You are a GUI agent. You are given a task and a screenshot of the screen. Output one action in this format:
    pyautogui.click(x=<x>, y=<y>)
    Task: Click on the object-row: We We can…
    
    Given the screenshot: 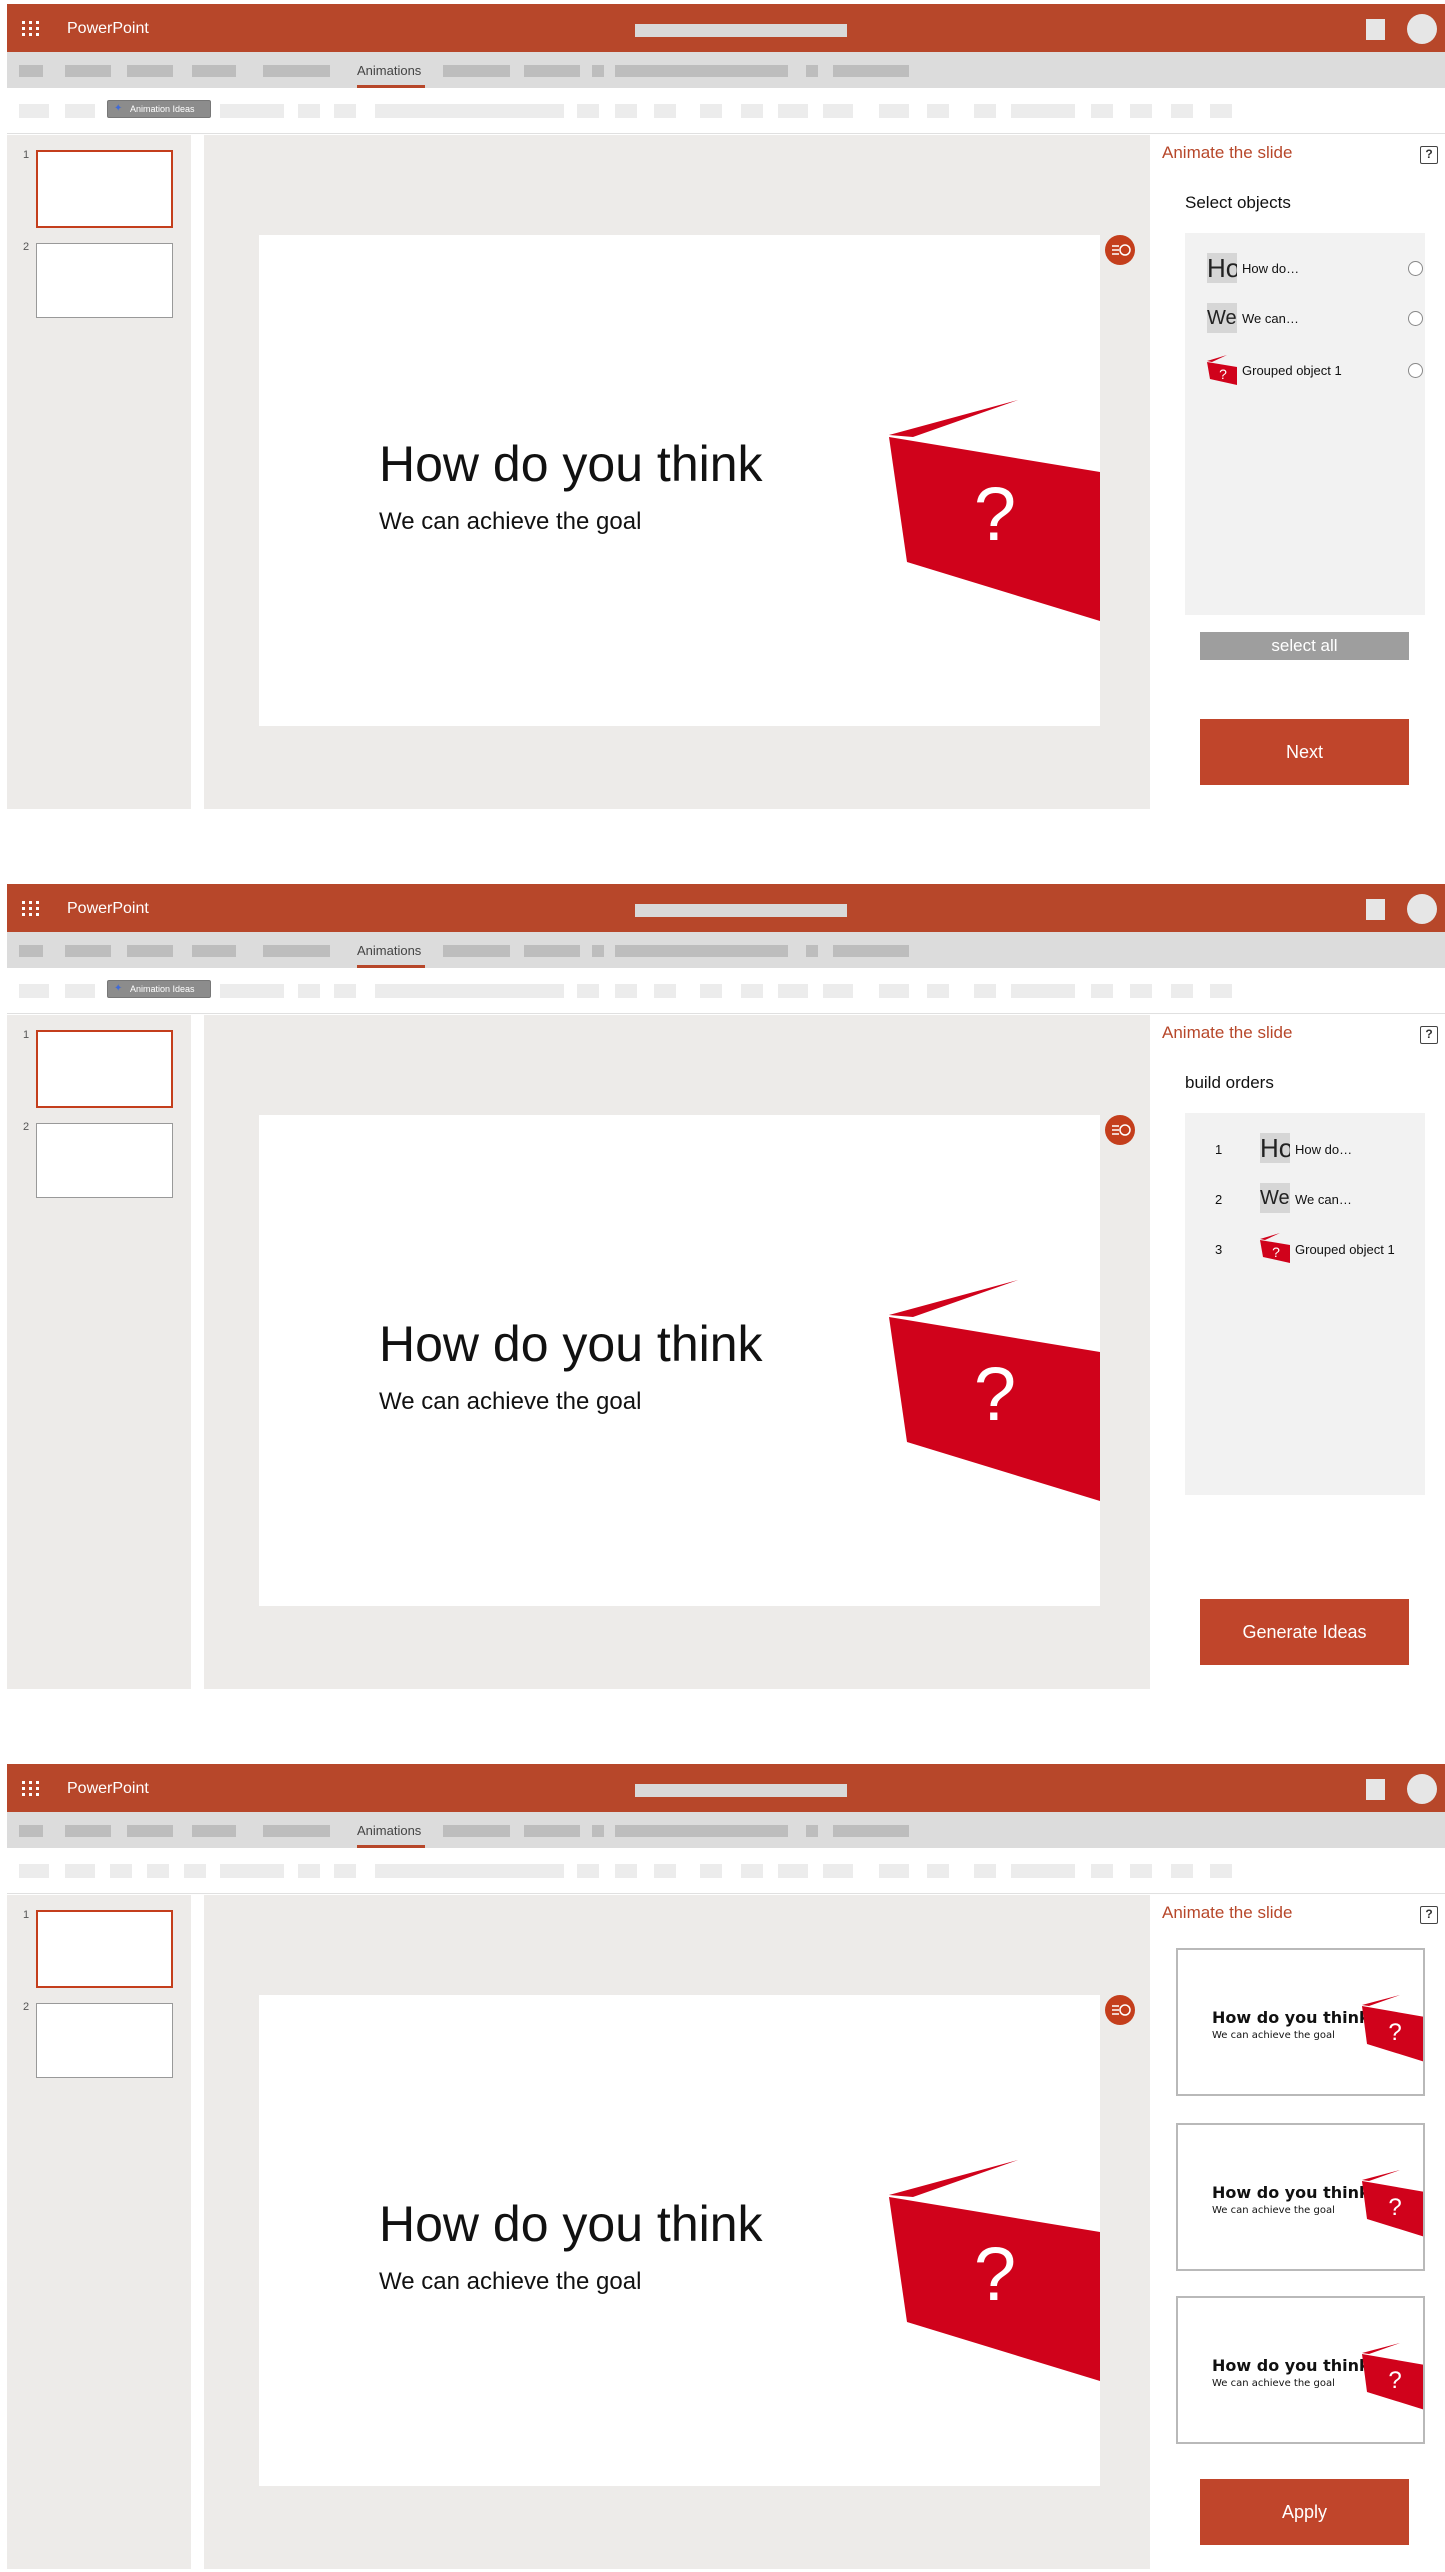 What is the action you would take?
    pyautogui.click(x=1315, y=320)
    